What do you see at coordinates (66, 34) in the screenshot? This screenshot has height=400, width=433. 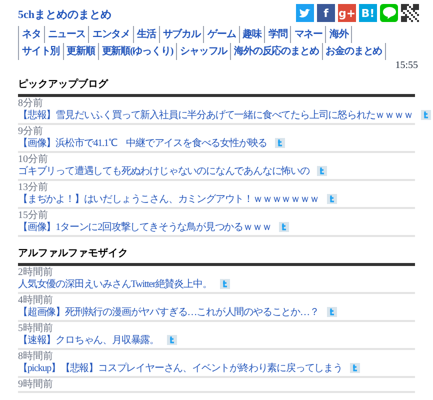 I see `nav-link: ニュース` at bounding box center [66, 34].